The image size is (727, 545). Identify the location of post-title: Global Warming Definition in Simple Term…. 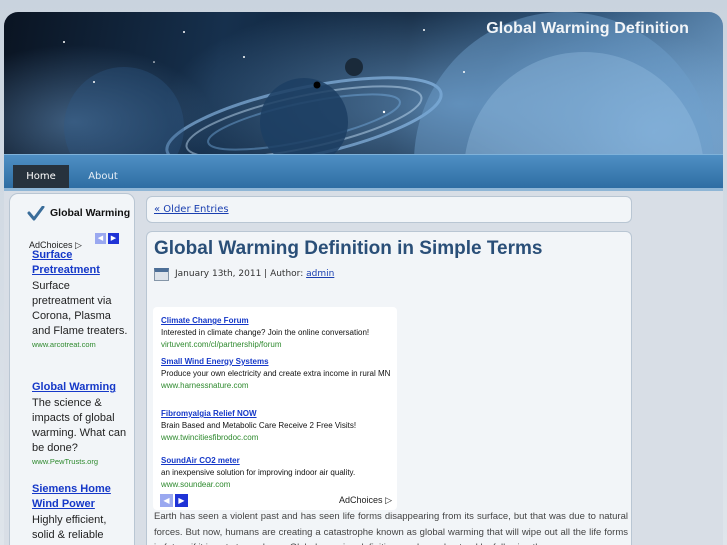
(348, 249).